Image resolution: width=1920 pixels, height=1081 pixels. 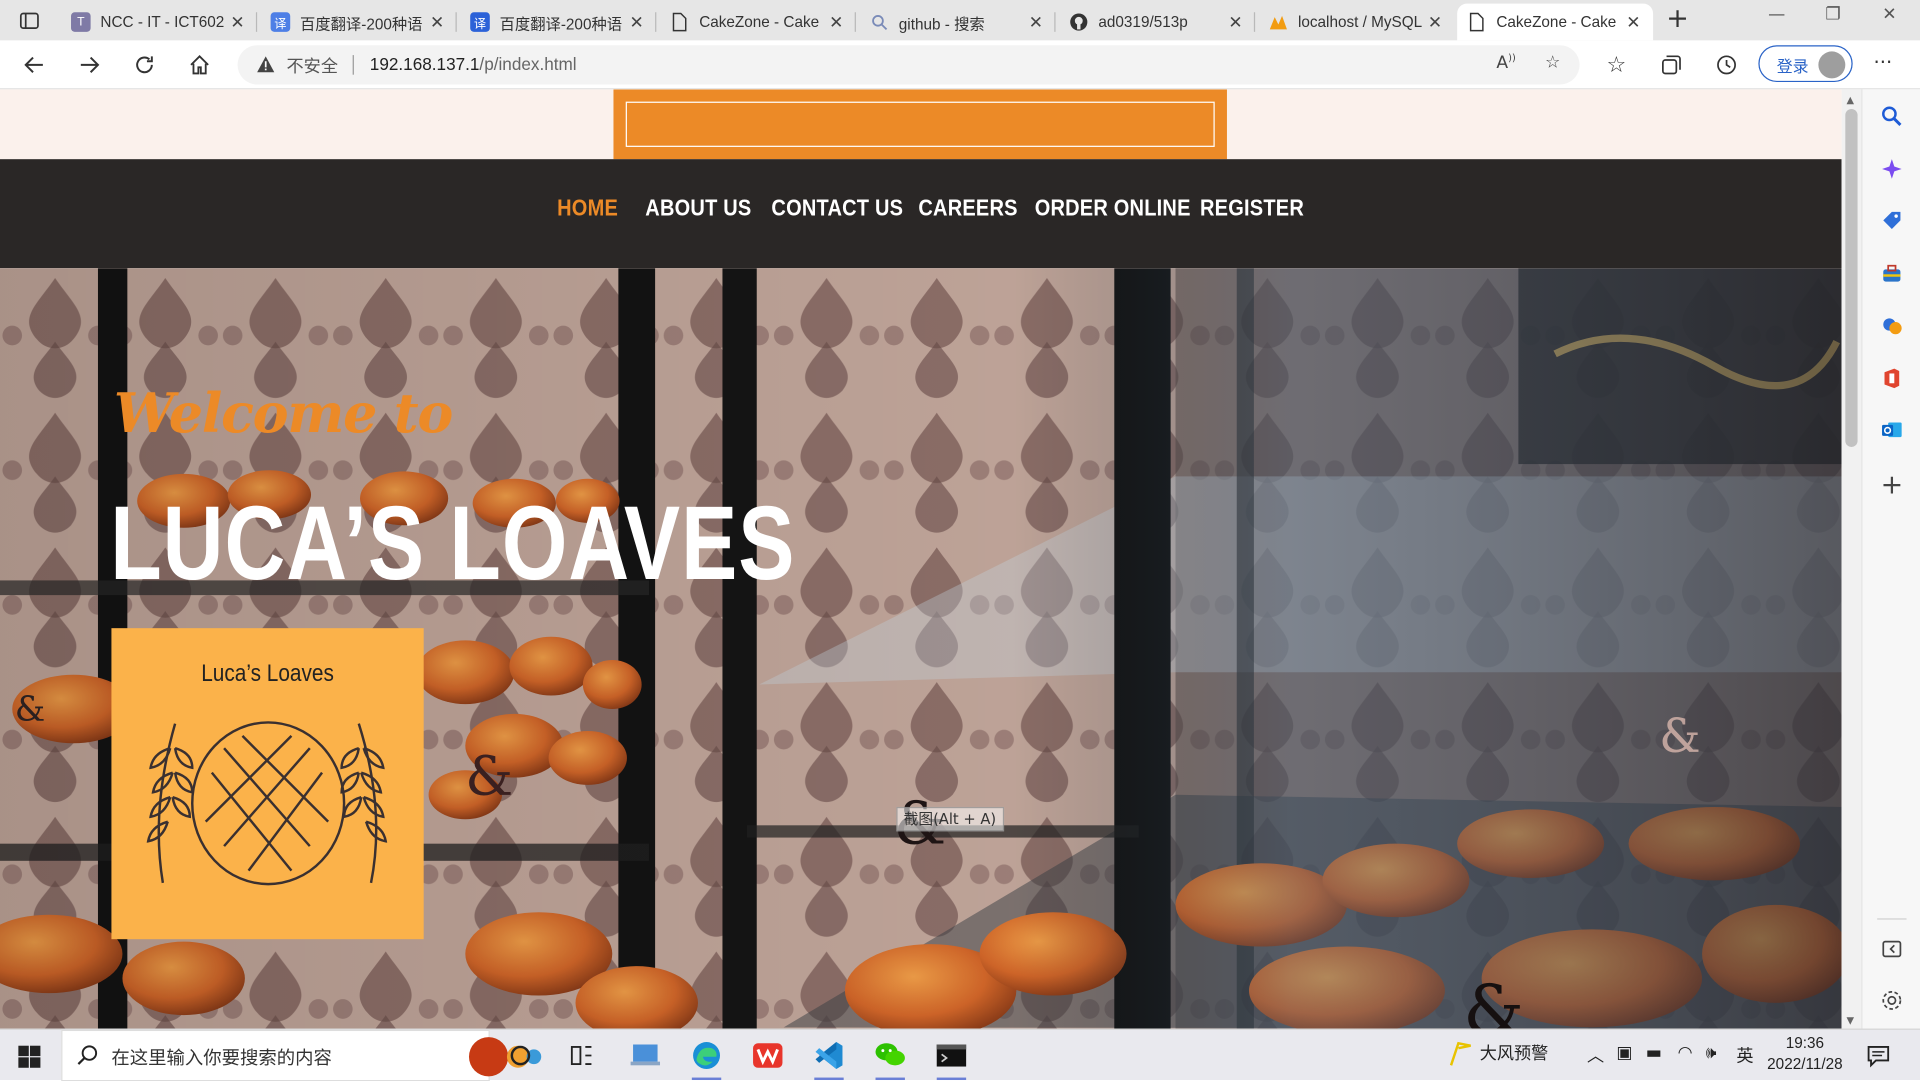 I want to click on tab-title: github - 搜索, so click(x=941, y=24).